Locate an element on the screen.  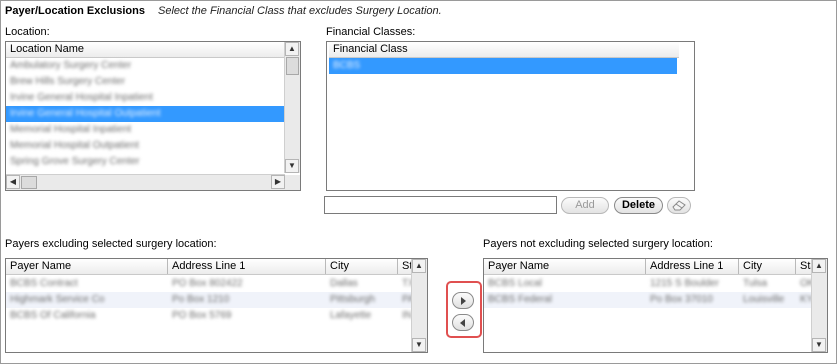
financial-class-input is located at coordinates (440, 205).